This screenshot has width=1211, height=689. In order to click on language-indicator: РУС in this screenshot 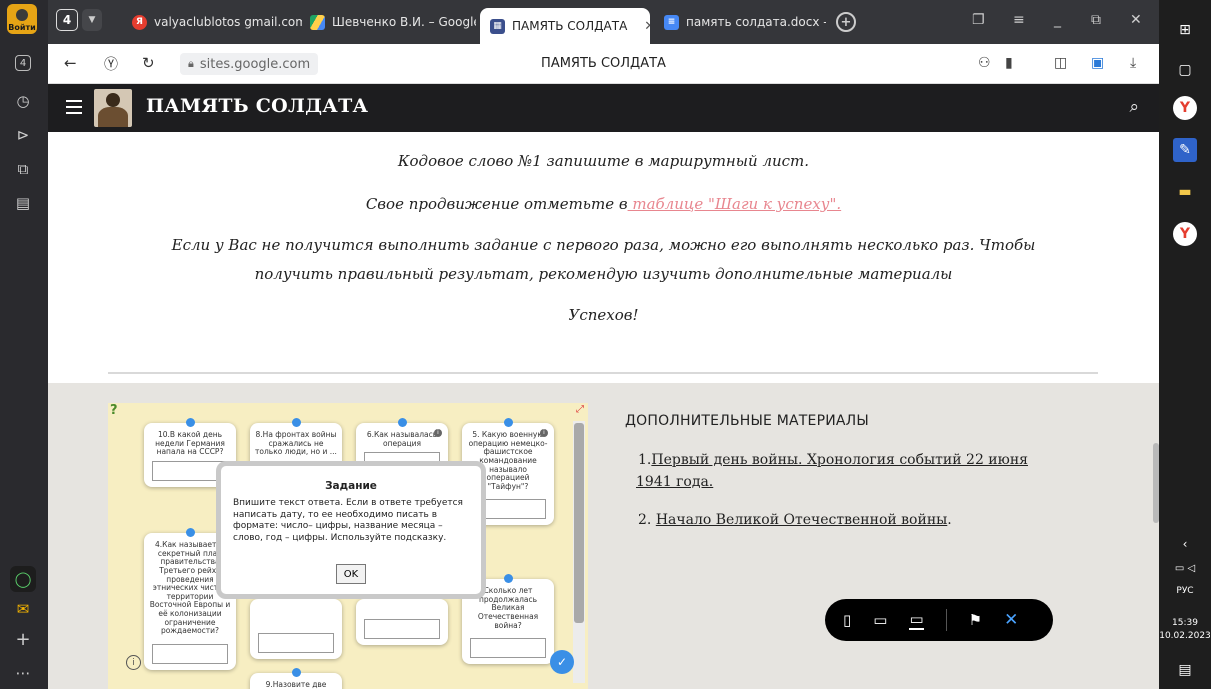, I will do `click(1185, 591)`.